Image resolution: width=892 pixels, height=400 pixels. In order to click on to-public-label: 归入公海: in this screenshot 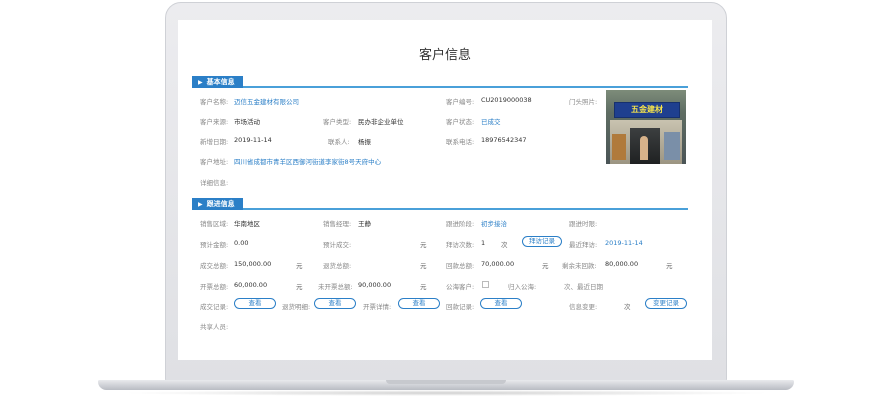, I will do `click(522, 287)`.